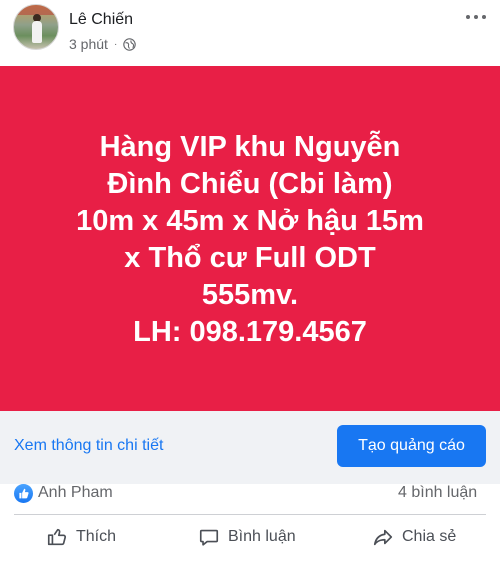  Describe the element at coordinates (476, 17) in the screenshot. I see `more-options-icon` at that location.